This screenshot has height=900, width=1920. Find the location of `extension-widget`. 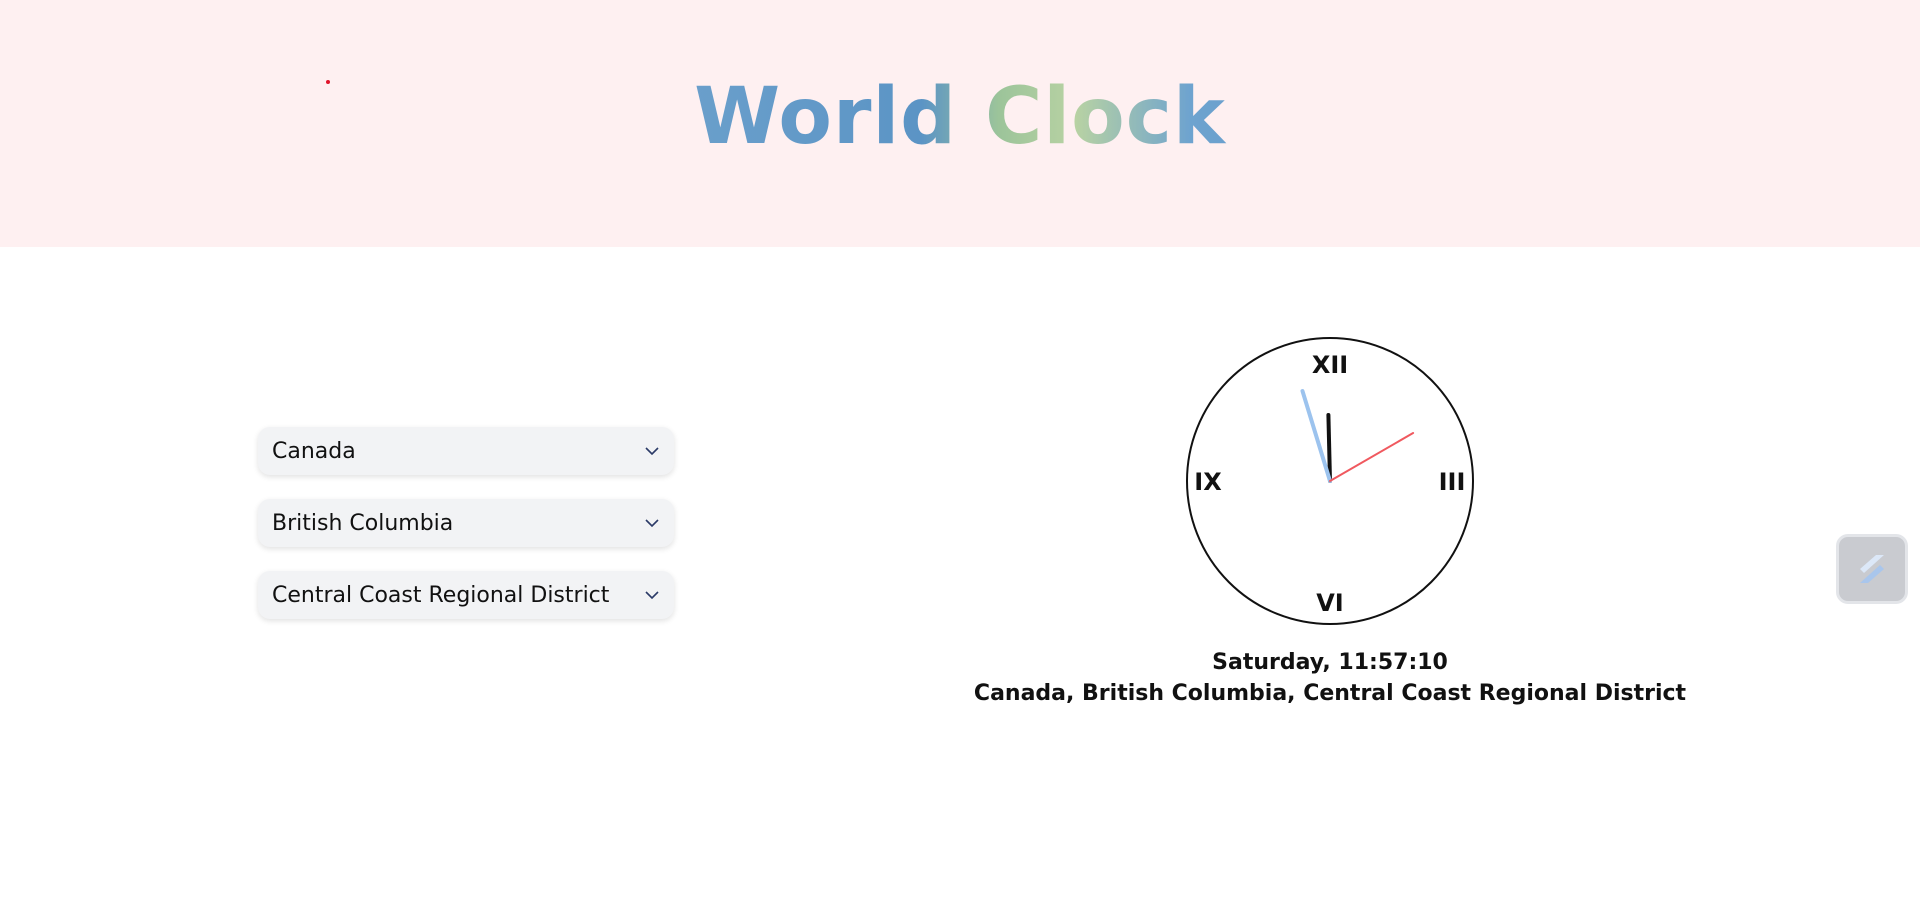

extension-widget is located at coordinates (1872, 569).